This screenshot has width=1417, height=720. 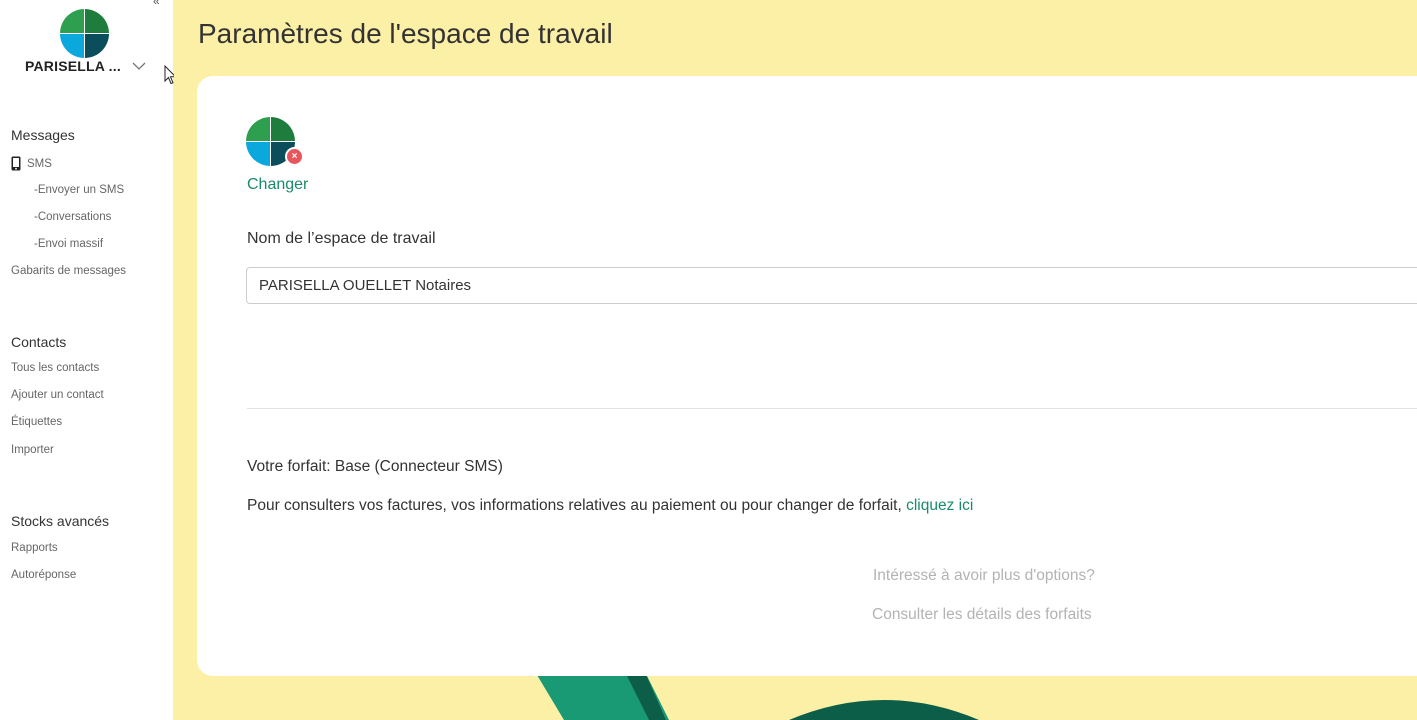 What do you see at coordinates (832, 408) in the screenshot?
I see `divider` at bounding box center [832, 408].